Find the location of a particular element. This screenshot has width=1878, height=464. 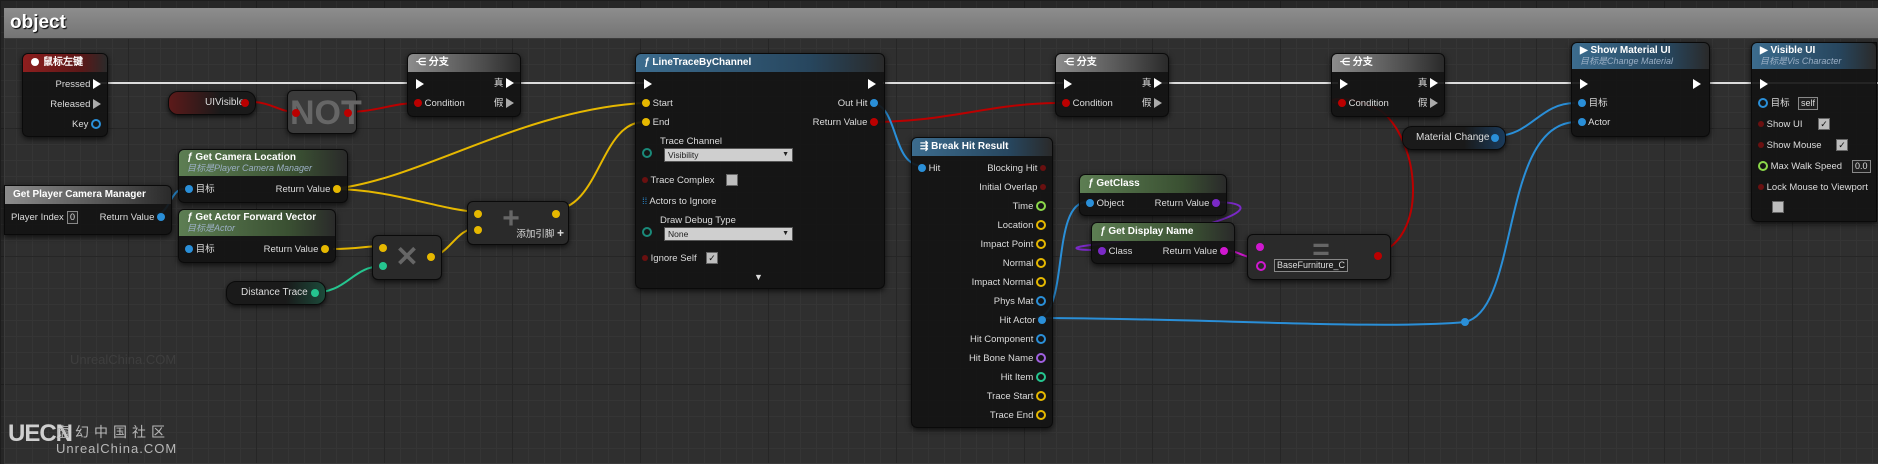

show-material-title: Show Material UI is located at coordinates (1630, 50).